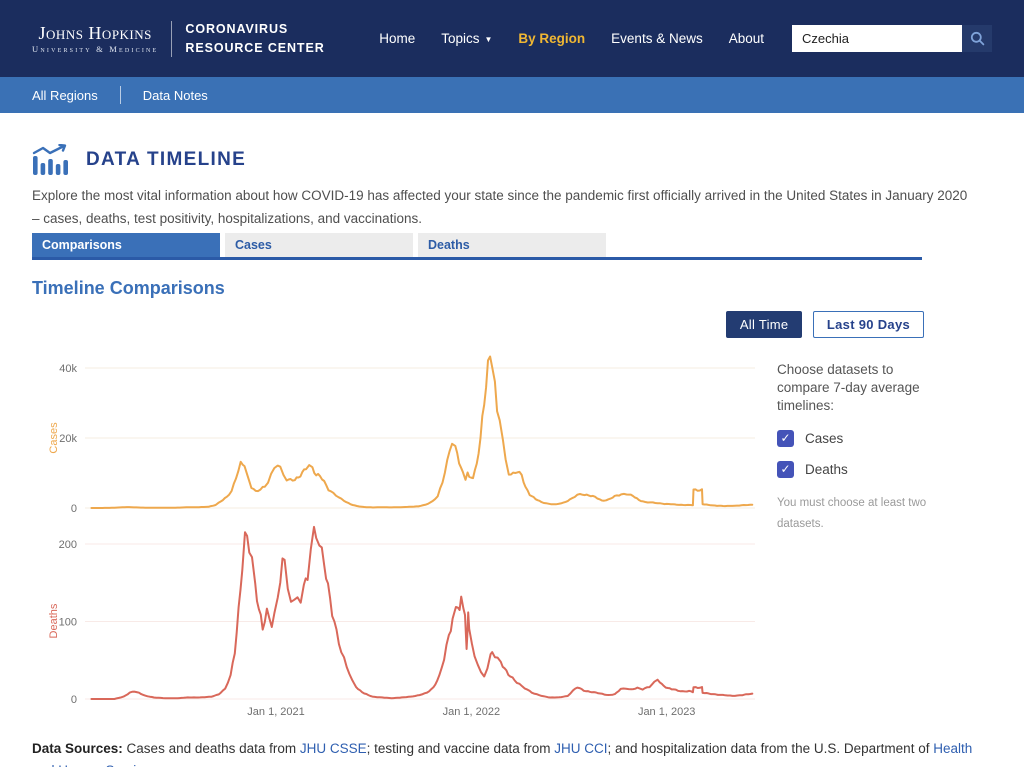 Image resolution: width=1024 pixels, height=767 pixels. What do you see at coordinates (54, 438) in the screenshot?
I see `y-axis-label-cases: Cases` at bounding box center [54, 438].